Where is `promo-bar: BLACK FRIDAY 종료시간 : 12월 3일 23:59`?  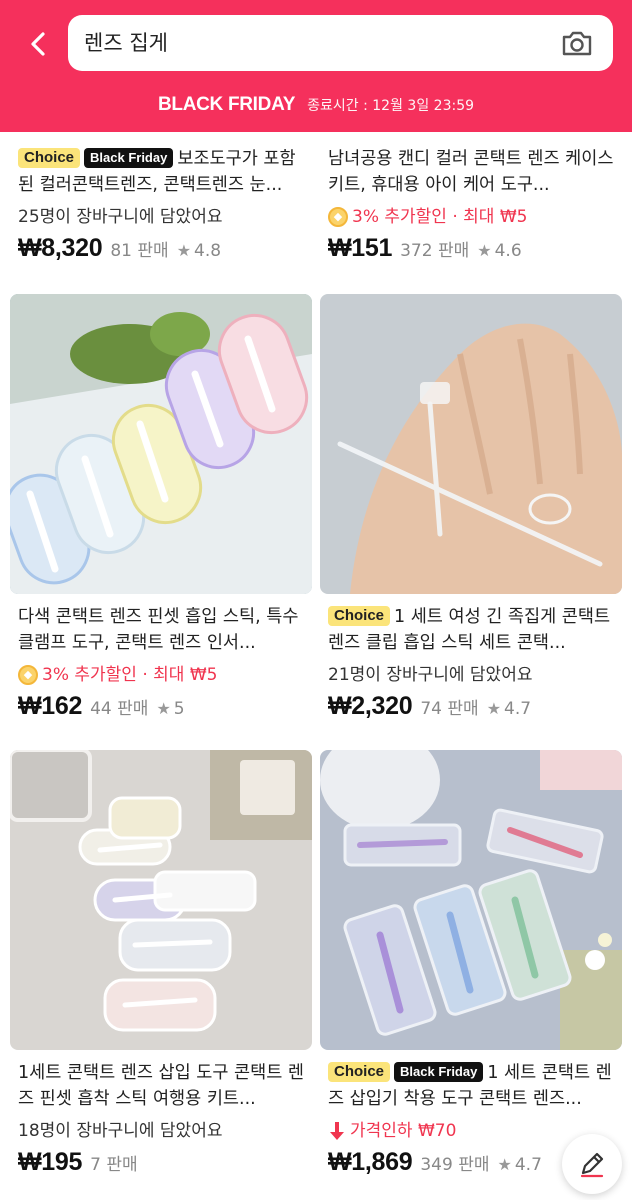
promo-bar: BLACK FRIDAY 종료시간 : 12월 3일 23:59 is located at coordinates (316, 105).